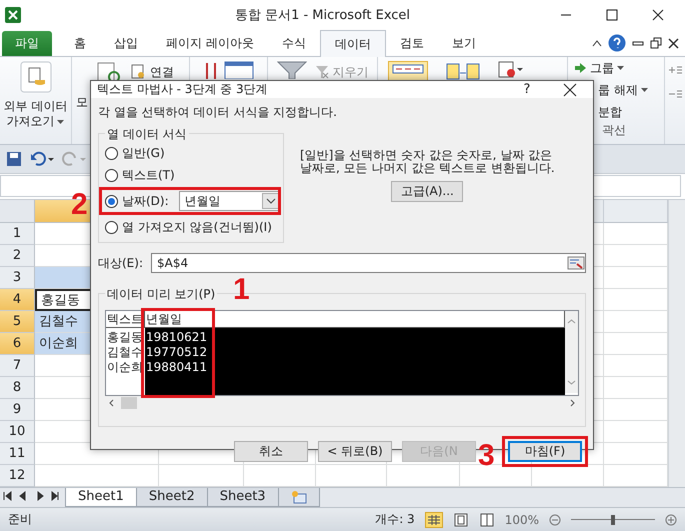  What do you see at coordinates (610, 112) in the screenshot?
I see `subtotal-button: 분합` at bounding box center [610, 112].